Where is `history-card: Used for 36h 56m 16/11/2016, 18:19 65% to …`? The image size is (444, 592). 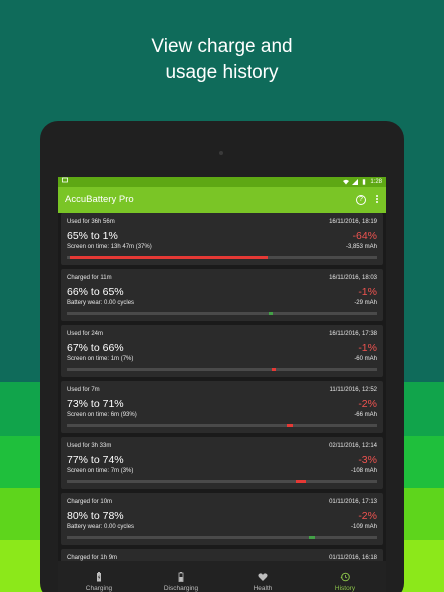 history-card: Used for 36h 56m 16/11/2016, 18:19 65% to … is located at coordinates (222, 239).